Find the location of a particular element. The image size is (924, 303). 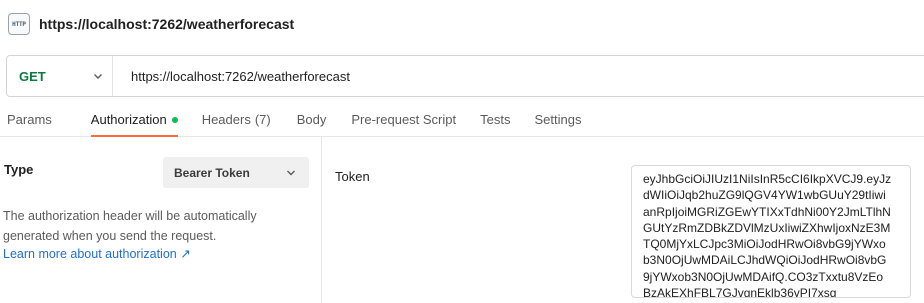

tab-label: Authorization is located at coordinates (128, 119).